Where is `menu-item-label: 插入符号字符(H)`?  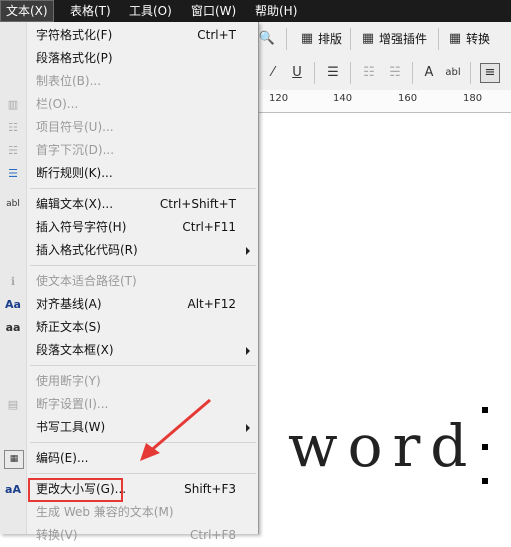 menu-item-label: 插入符号字符(H) is located at coordinates (81, 227).